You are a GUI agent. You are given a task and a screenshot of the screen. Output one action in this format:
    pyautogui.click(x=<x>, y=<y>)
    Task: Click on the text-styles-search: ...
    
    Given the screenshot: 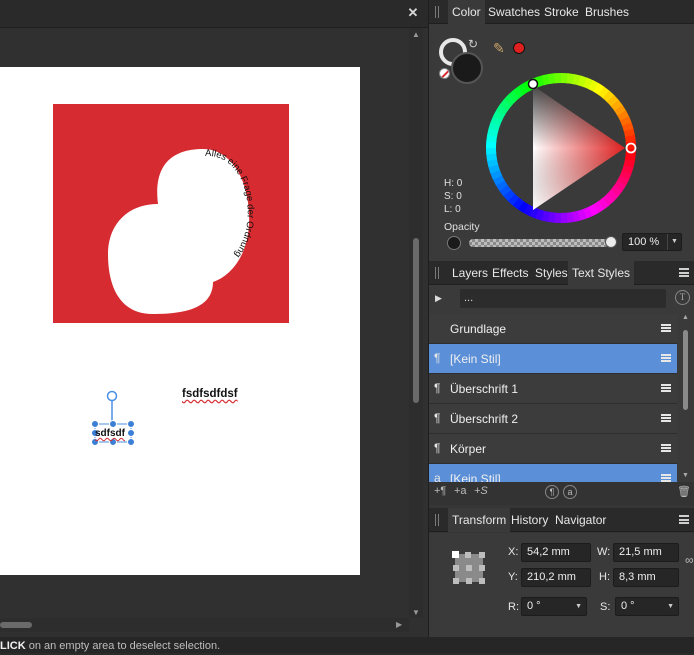 What is the action you would take?
    pyautogui.click(x=563, y=298)
    